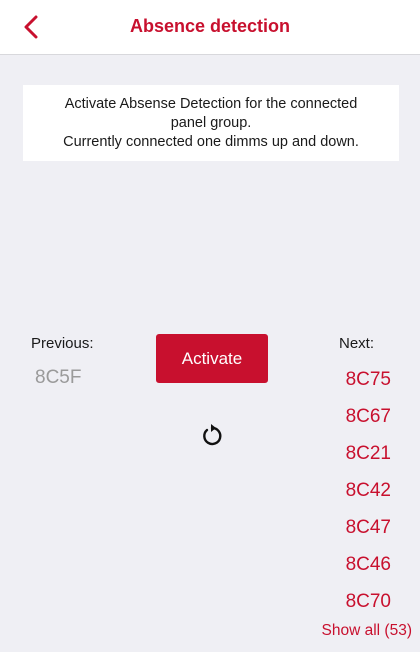 This screenshot has width=420, height=652. Describe the element at coordinates (212, 358) in the screenshot. I see `activate-button: Activate` at that location.